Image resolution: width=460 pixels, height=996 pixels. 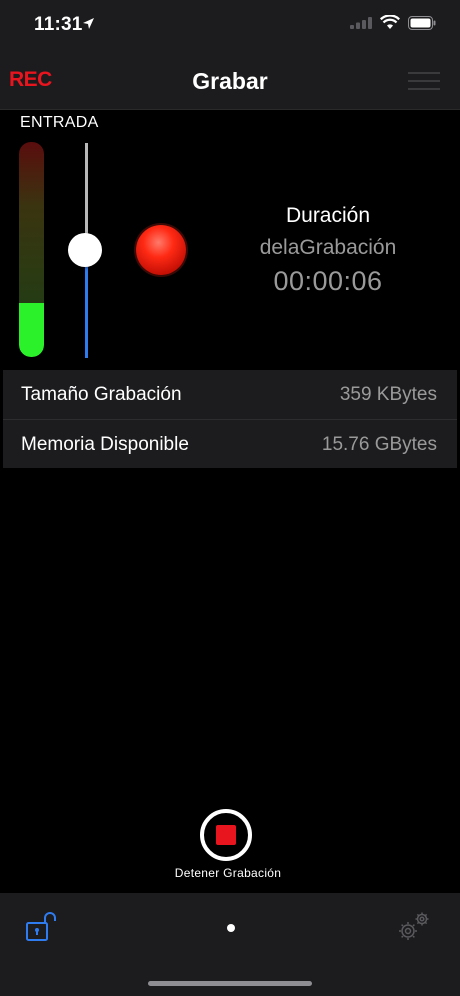 I want to click on battery-icon, so click(x=422, y=22).